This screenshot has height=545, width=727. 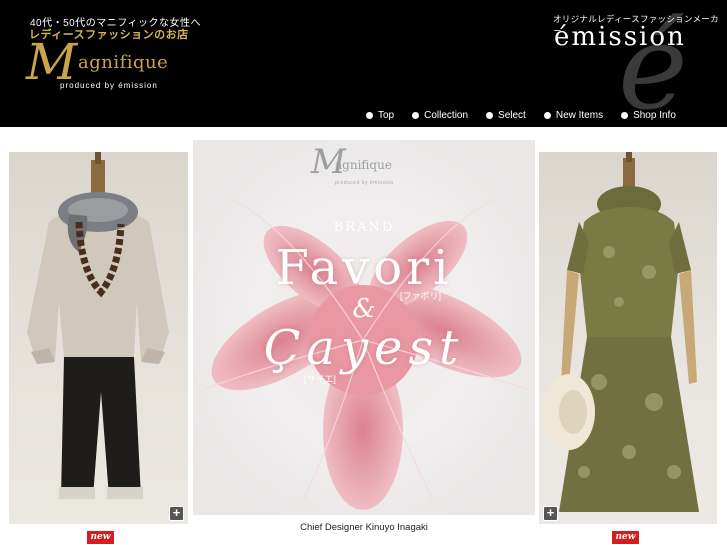 I want to click on nav-label: Collection, so click(x=446, y=115).